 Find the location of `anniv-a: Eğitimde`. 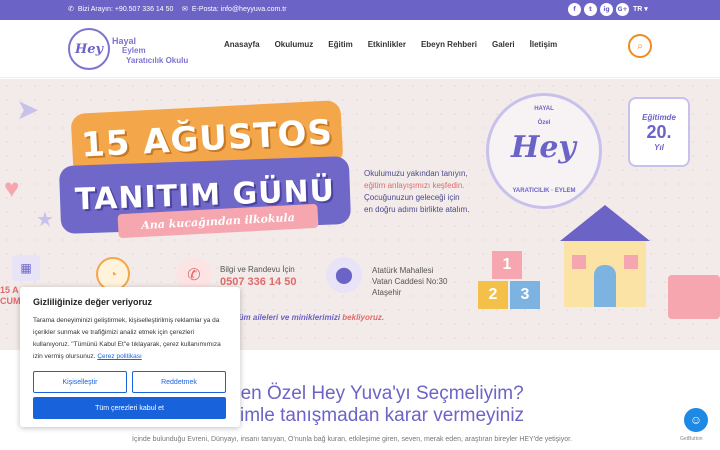

anniv-a: Eğitimde is located at coordinates (659, 117).